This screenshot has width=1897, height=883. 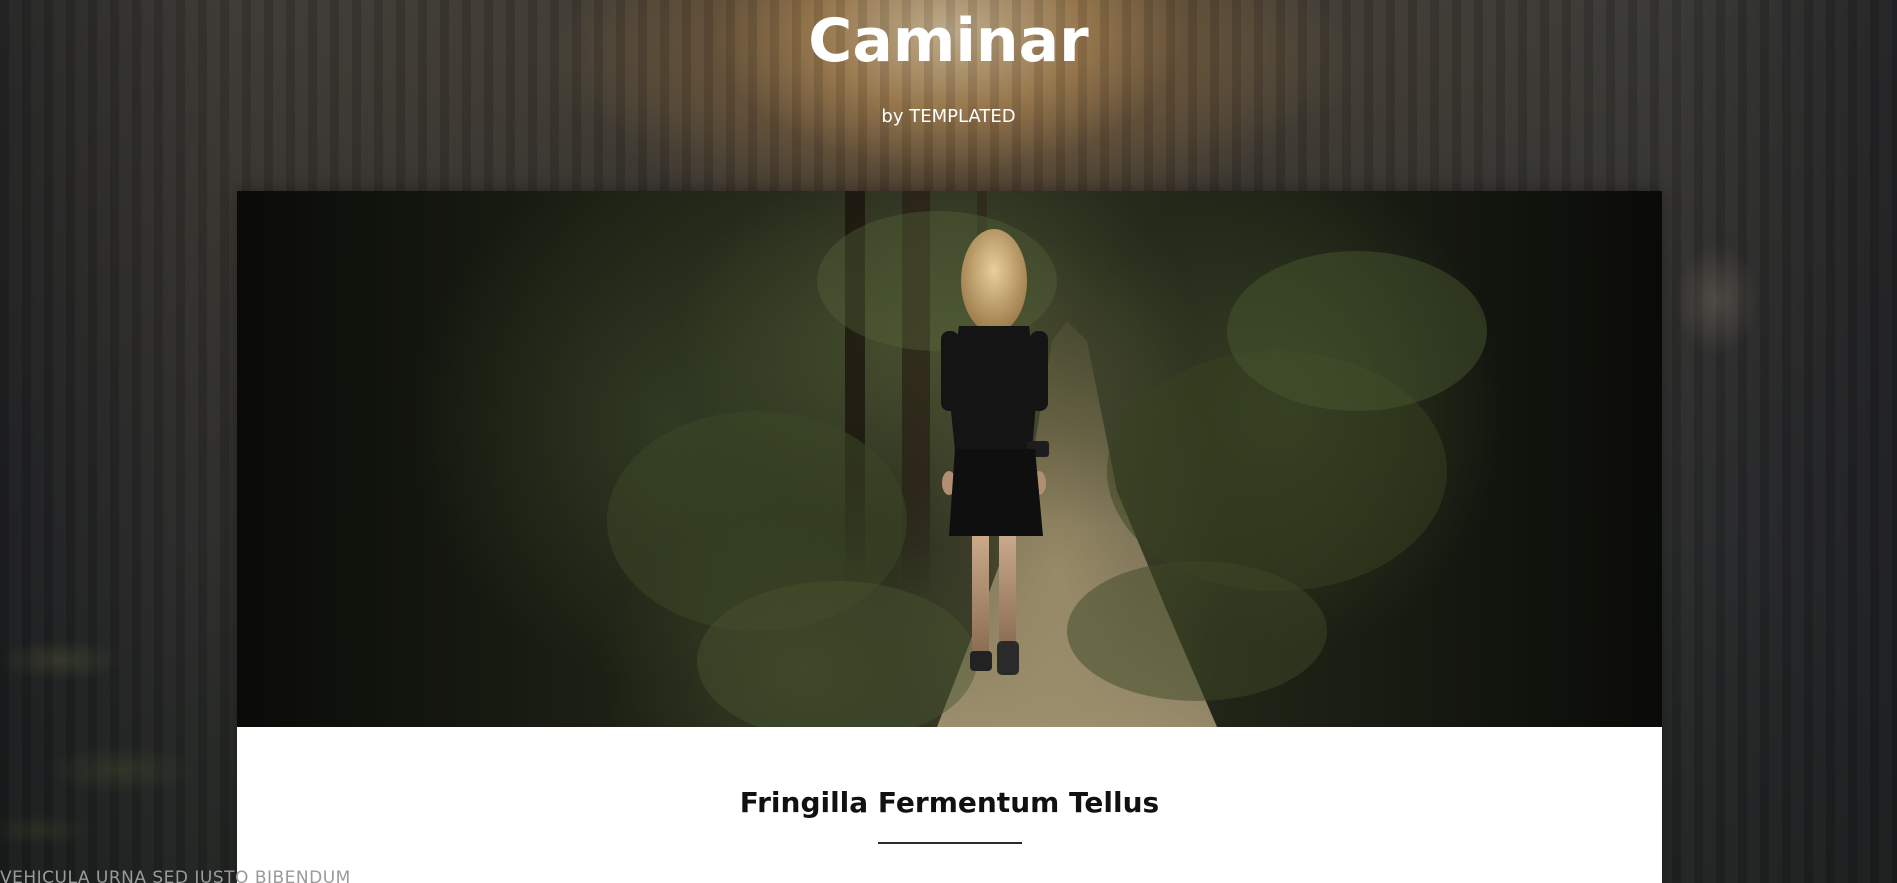 What do you see at coordinates (120, 701) in the screenshot?
I see `background-foliage` at bounding box center [120, 701].